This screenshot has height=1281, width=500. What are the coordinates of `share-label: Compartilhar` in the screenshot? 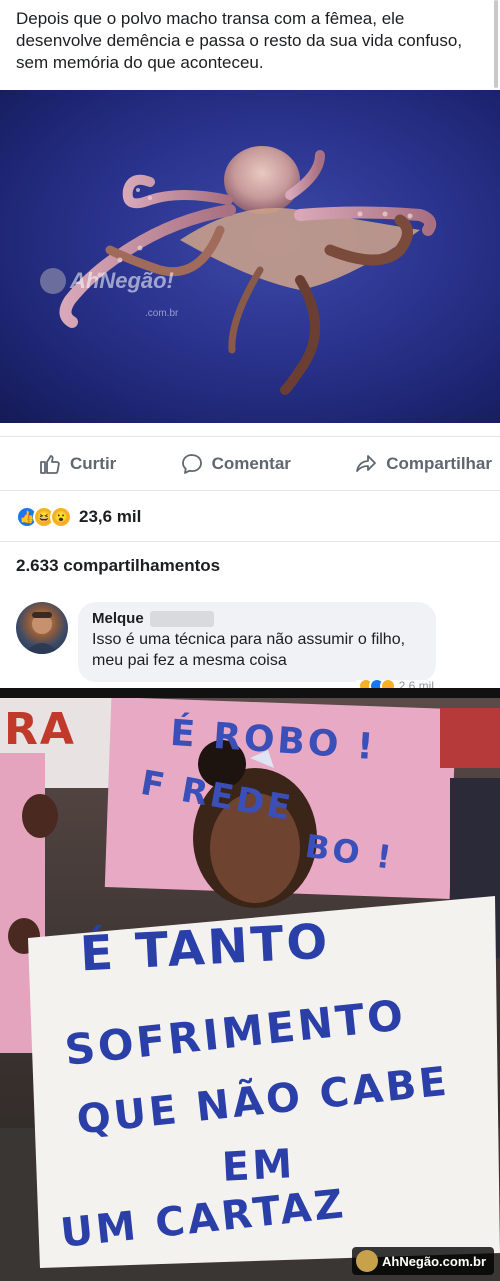 It's located at (439, 463).